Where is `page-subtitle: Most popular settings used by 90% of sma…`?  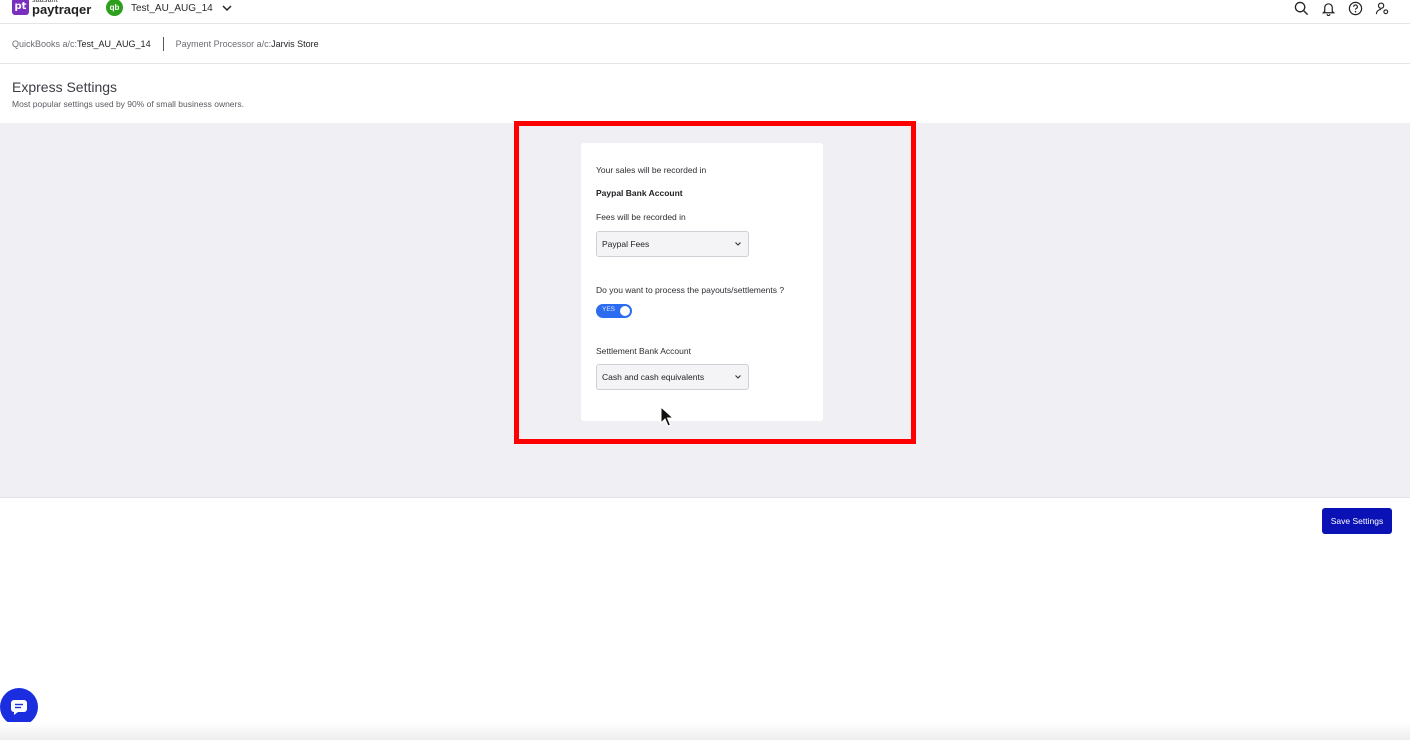
page-subtitle: Most popular settings used by 90% of sma… is located at coordinates (128, 104).